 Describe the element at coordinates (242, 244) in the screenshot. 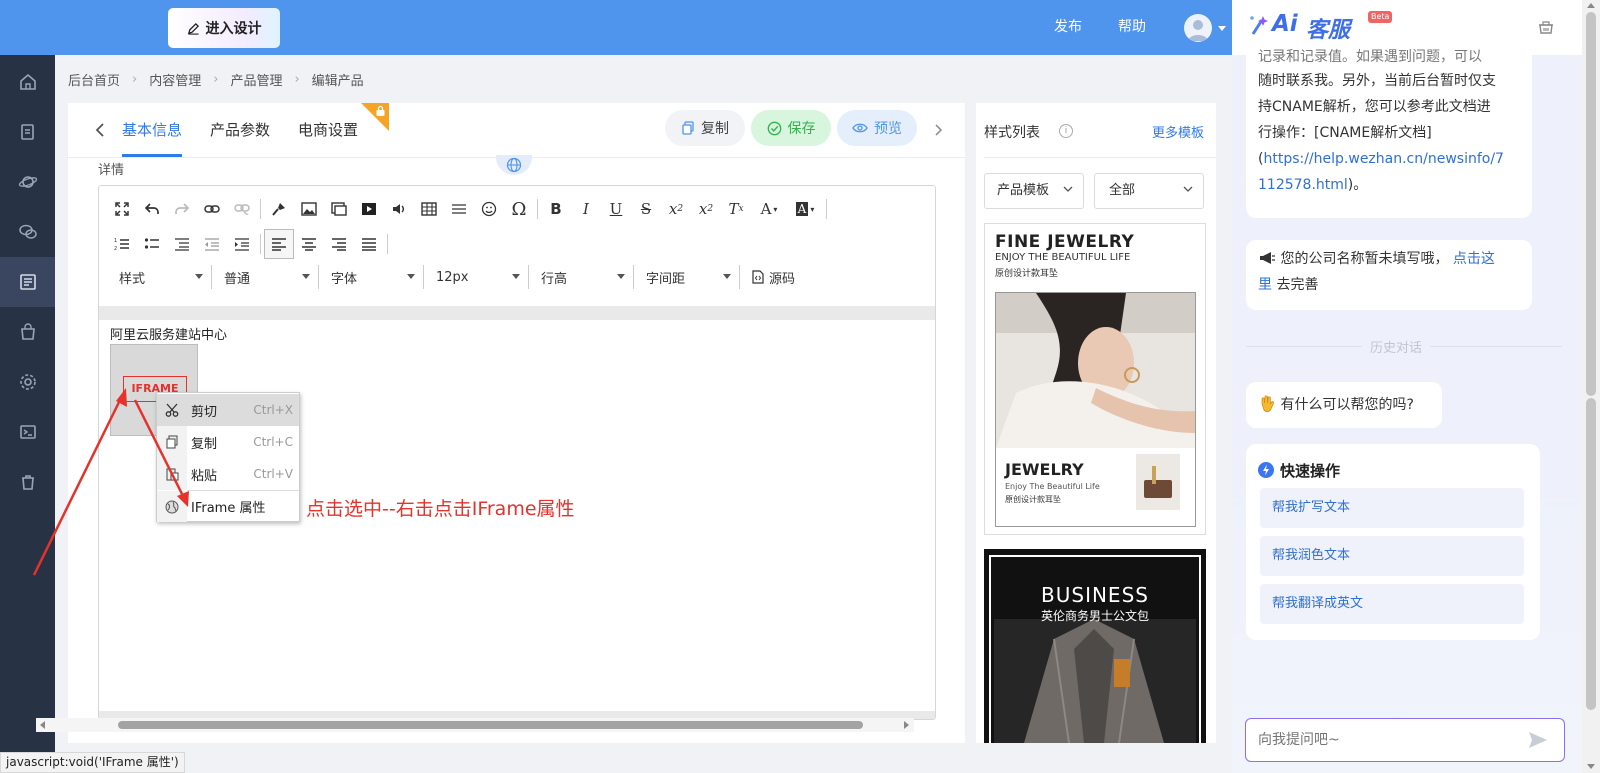

I see `indent-icon` at that location.